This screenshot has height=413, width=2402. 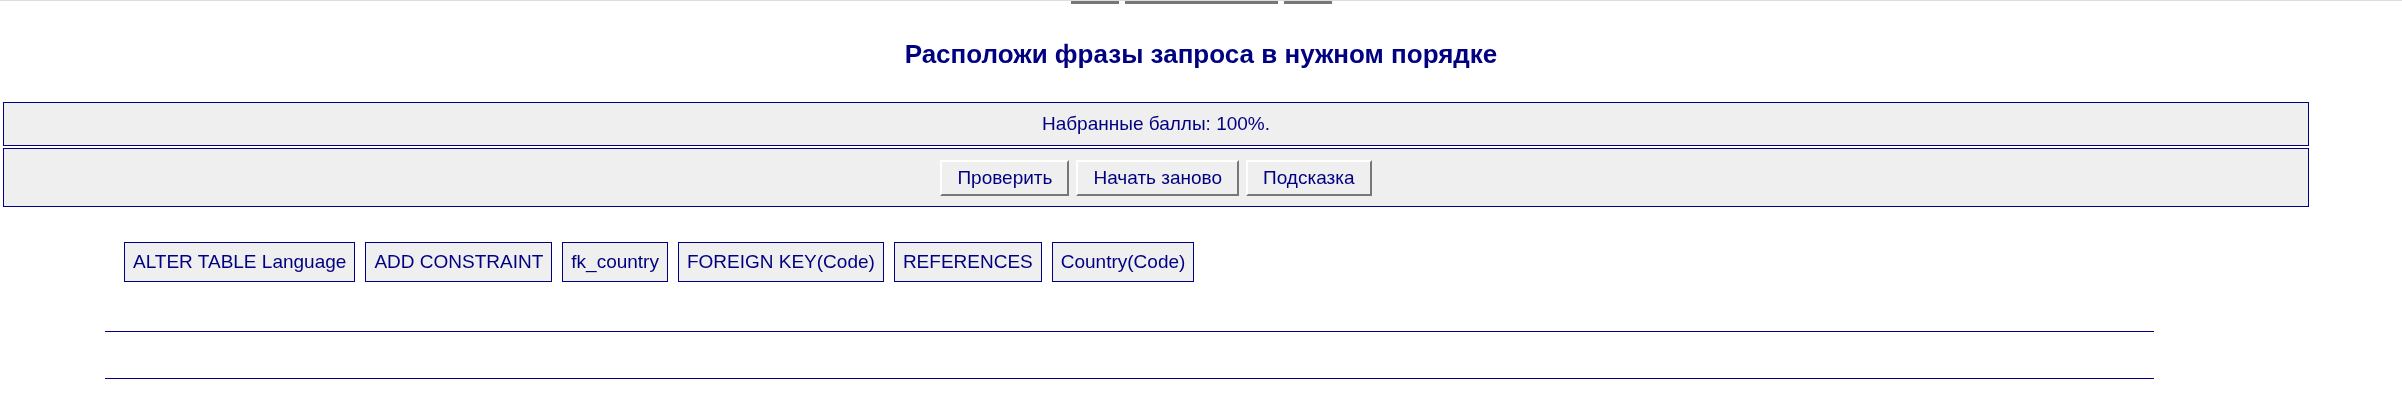 I want to click on phrase-tile: FOREIGN KEY(Code), so click(x=780, y=262).